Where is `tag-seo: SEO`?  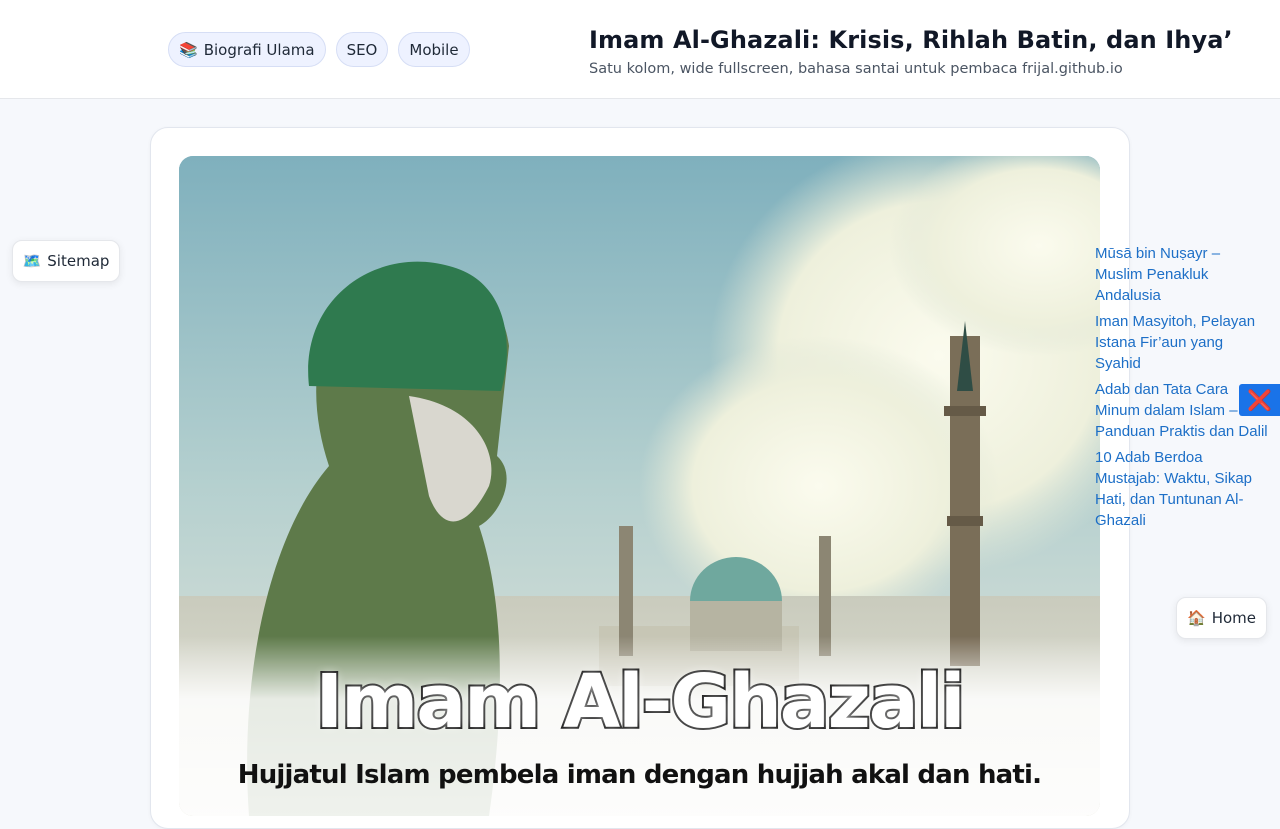 tag-seo: SEO is located at coordinates (362, 49).